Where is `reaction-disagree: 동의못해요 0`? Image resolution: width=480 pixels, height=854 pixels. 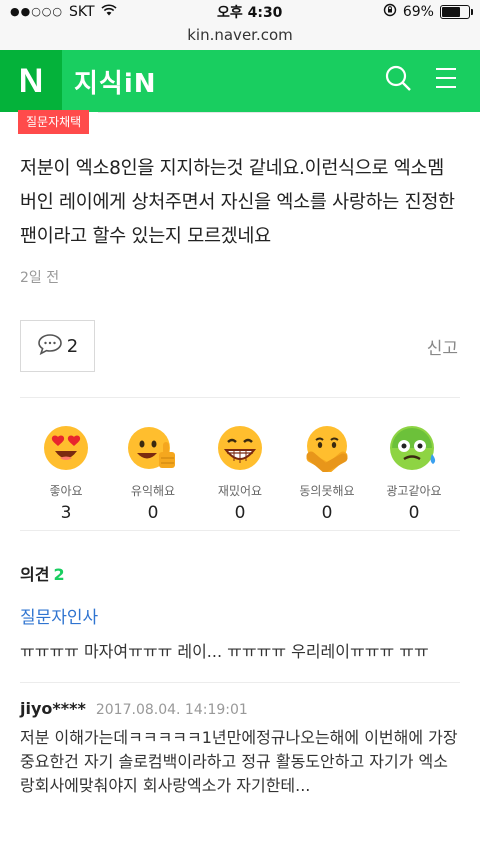 reaction-disagree: 동의못해요 0 is located at coordinates (327, 477).